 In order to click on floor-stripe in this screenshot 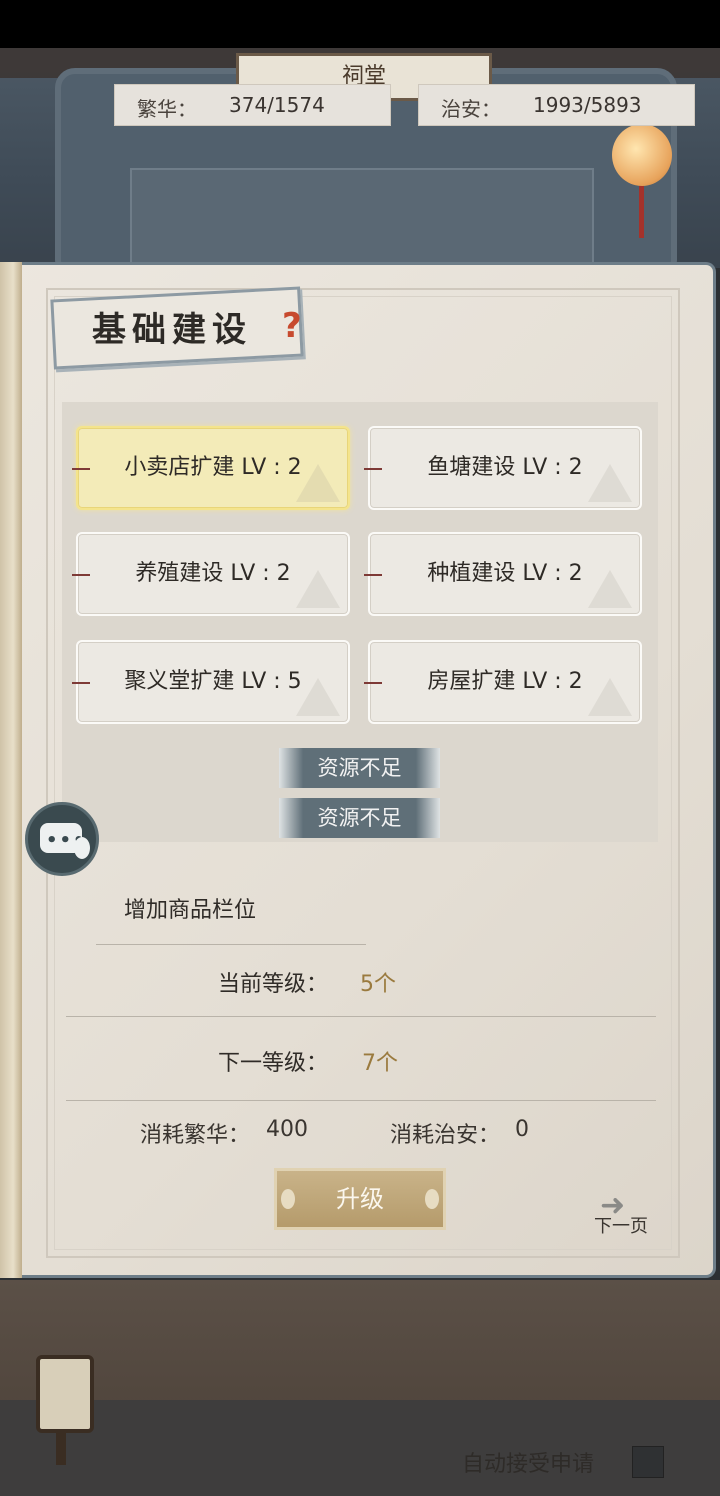, I will do `click(360, 1448)`.